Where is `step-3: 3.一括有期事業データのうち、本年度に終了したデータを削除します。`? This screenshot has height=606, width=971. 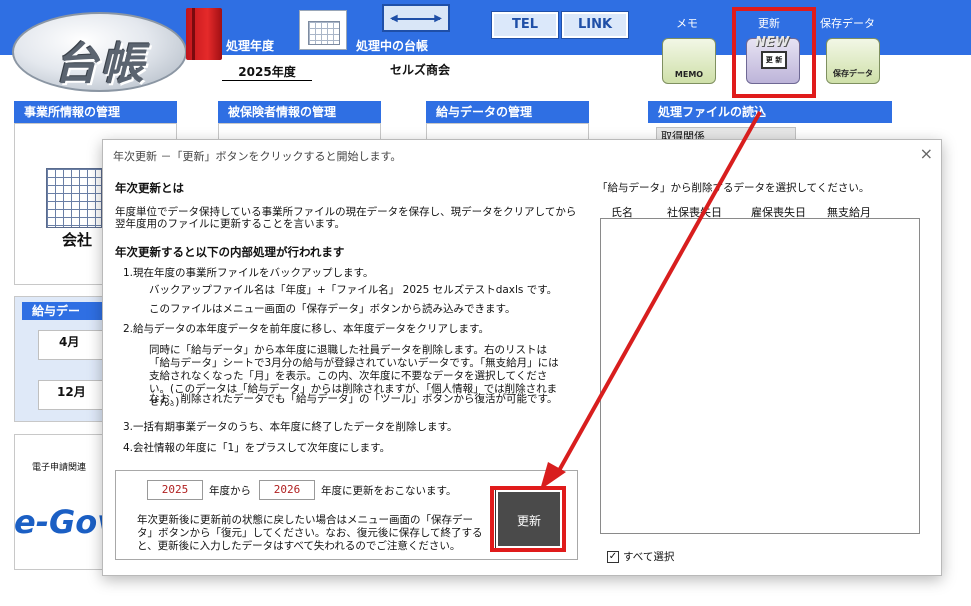 step-3: 3.一括有期事業データのうち、本年度に終了したデータを削除します。 is located at coordinates (290, 427).